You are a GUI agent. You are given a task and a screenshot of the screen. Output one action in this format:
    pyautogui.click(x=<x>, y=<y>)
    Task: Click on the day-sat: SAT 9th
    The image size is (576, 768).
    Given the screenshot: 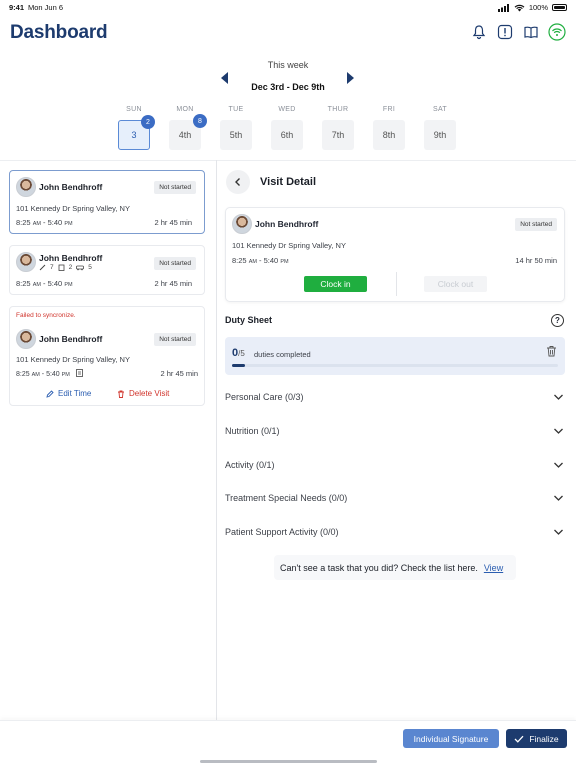 What is the action you would take?
    pyautogui.click(x=440, y=128)
    